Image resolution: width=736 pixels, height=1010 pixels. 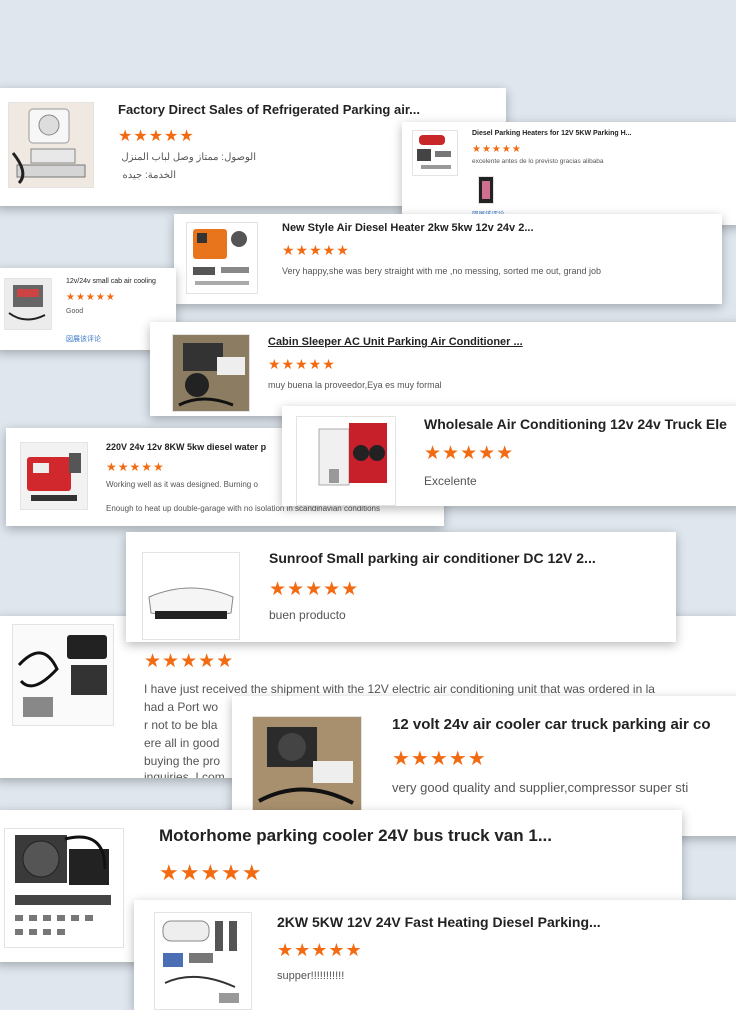 I want to click on review-text: Excelente, so click(x=450, y=481).